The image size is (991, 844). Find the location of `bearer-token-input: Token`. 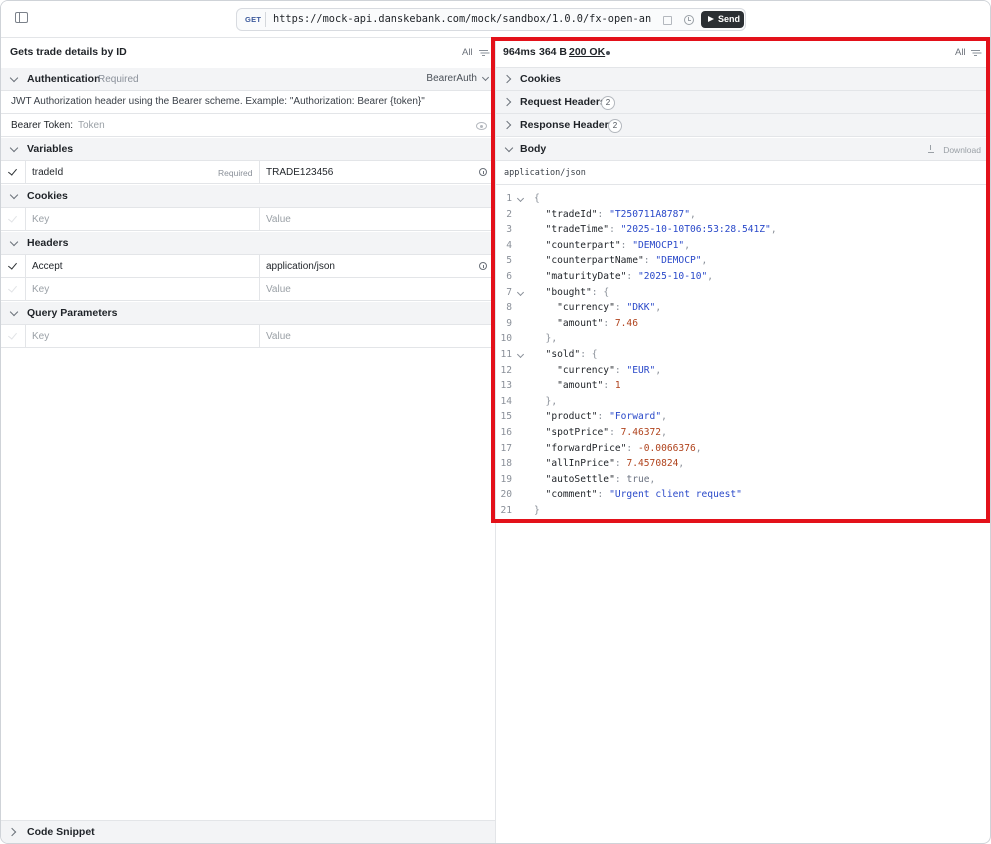

bearer-token-input: Token is located at coordinates (91, 125).